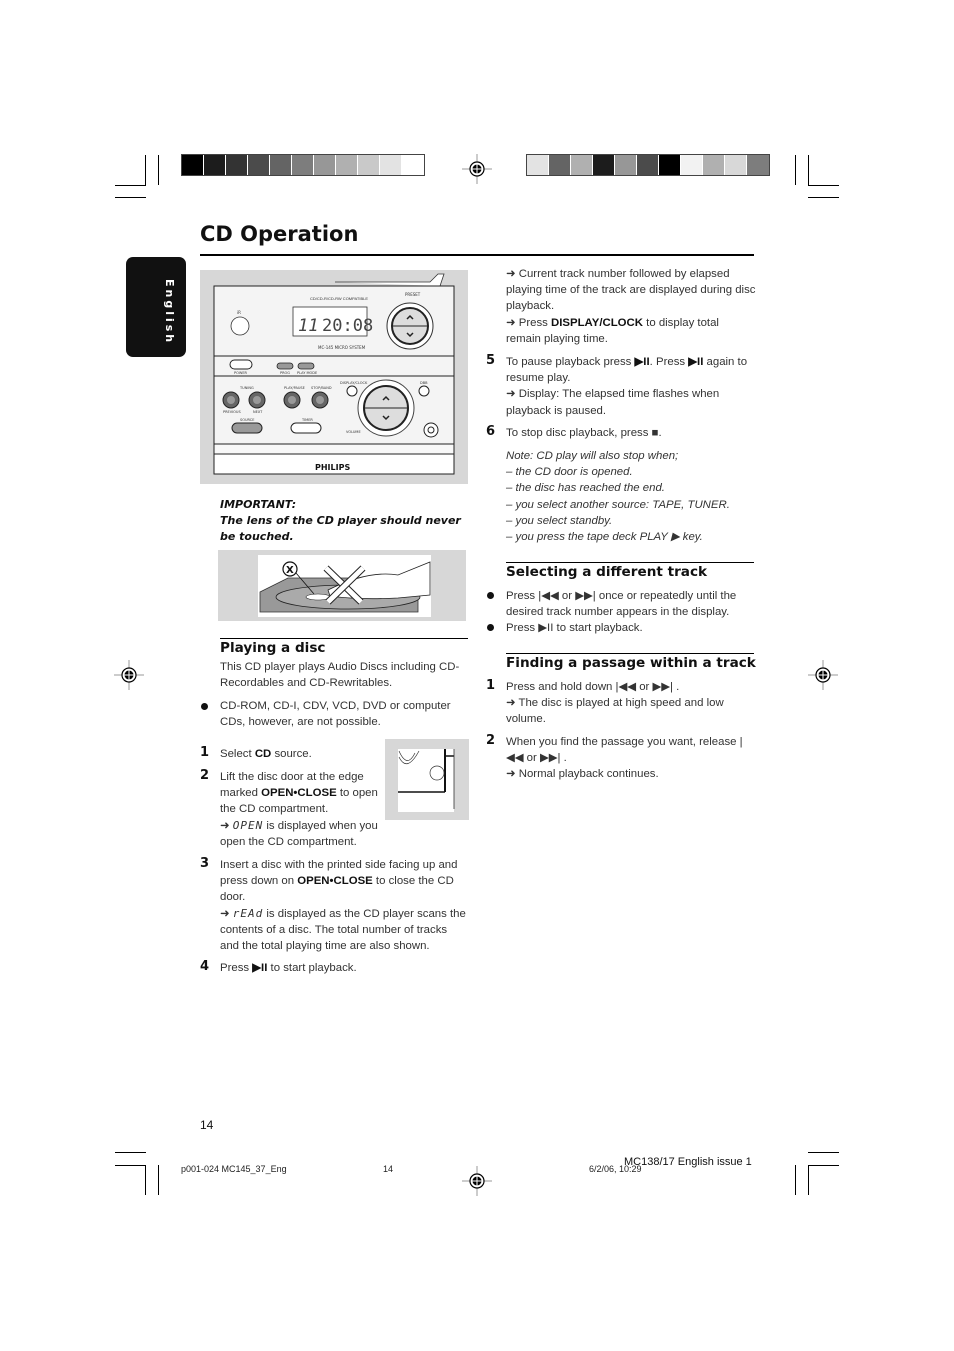  What do you see at coordinates (604, 537) in the screenshot?
I see `note-item: – you press the tape deck PLAY ▶ key.` at bounding box center [604, 537].